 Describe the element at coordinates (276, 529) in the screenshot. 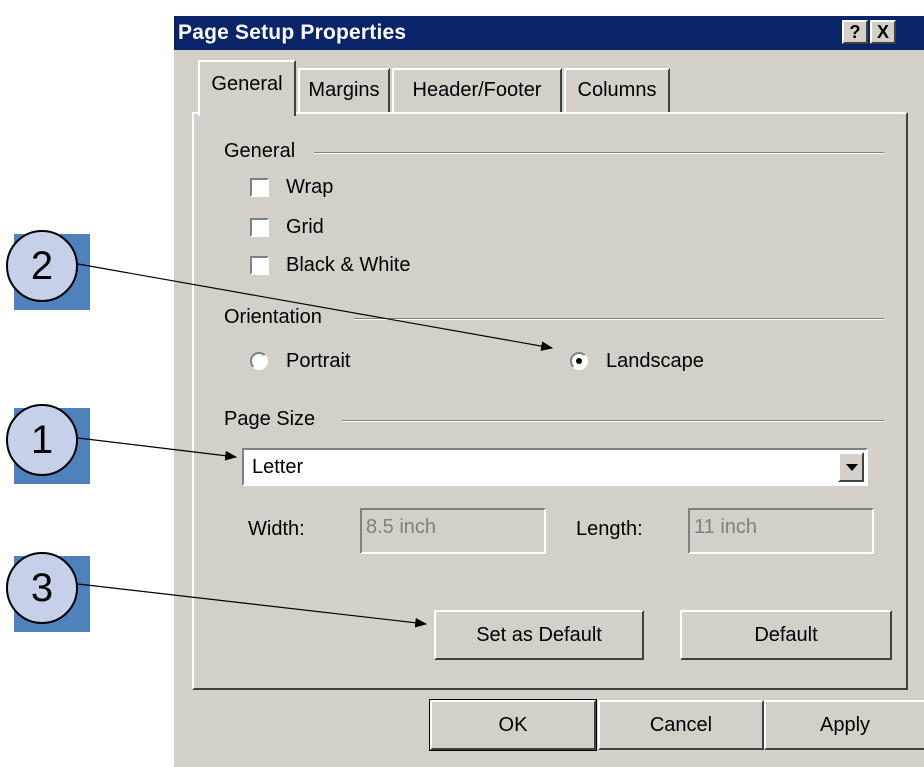

I see `width-label: Width:` at that location.